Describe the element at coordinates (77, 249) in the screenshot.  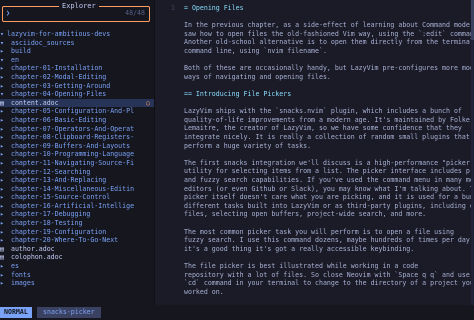
I see `tree-item: ▤ author.adoc` at that location.